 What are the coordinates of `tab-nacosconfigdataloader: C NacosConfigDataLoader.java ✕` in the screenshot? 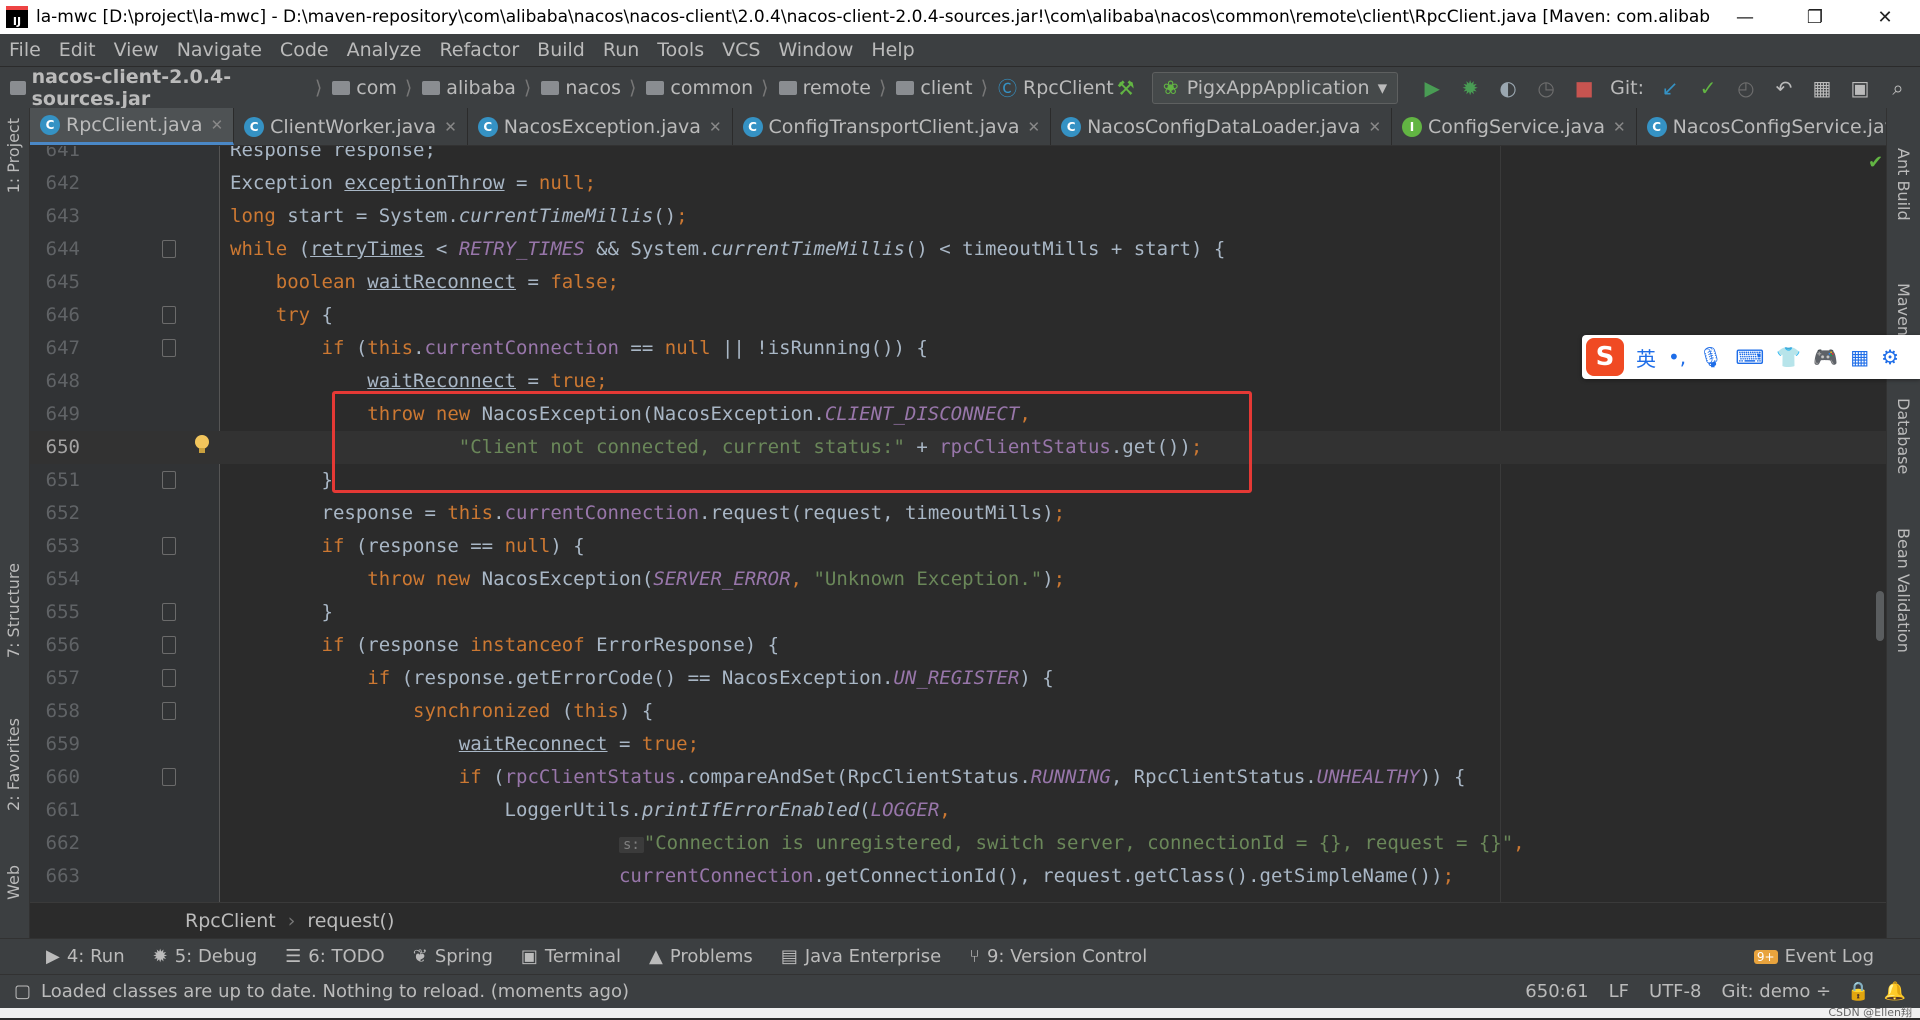 It's located at (1222, 126).